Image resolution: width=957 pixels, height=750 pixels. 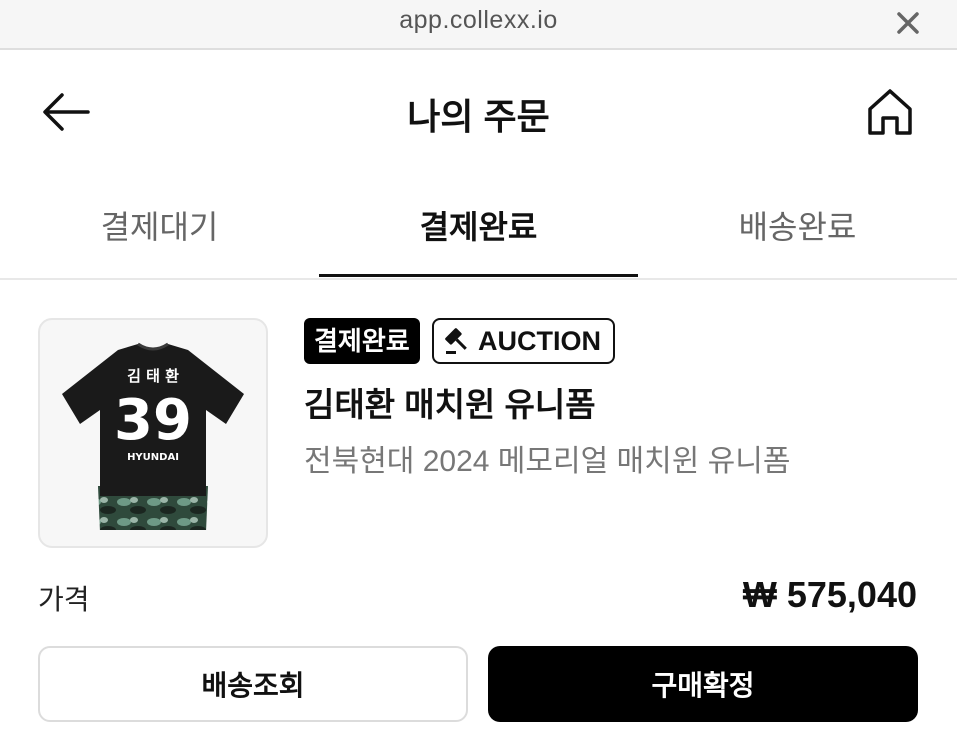 What do you see at coordinates (153, 376) in the screenshot?
I see `jersey-player-name: 김 태 환` at bounding box center [153, 376].